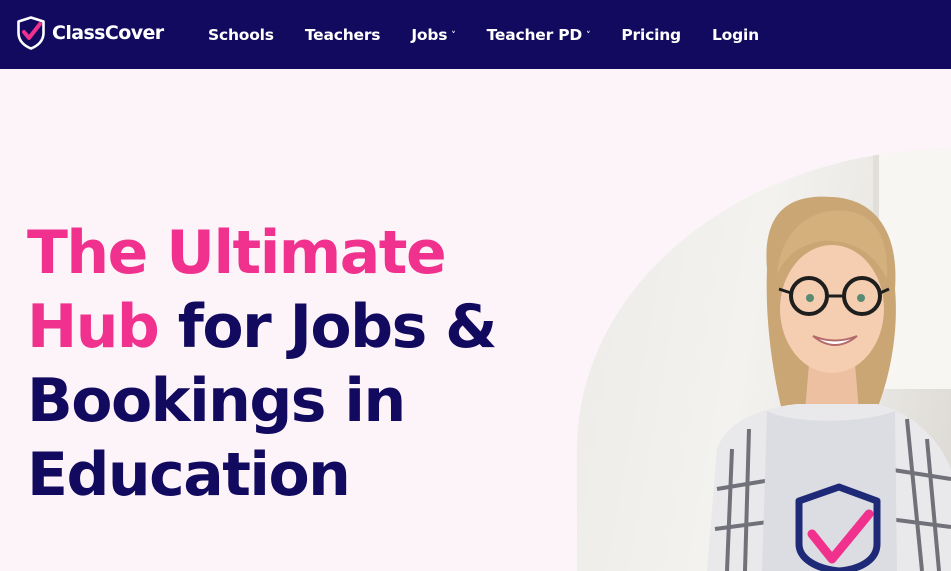 The width and height of the screenshot is (951, 571). I want to click on nav-teachers-label: Teachers, so click(342, 34).